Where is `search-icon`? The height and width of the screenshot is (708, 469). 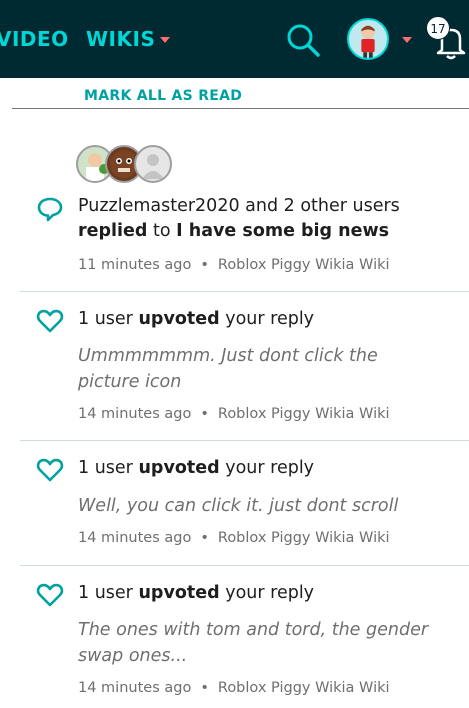 search-icon is located at coordinates (303, 40).